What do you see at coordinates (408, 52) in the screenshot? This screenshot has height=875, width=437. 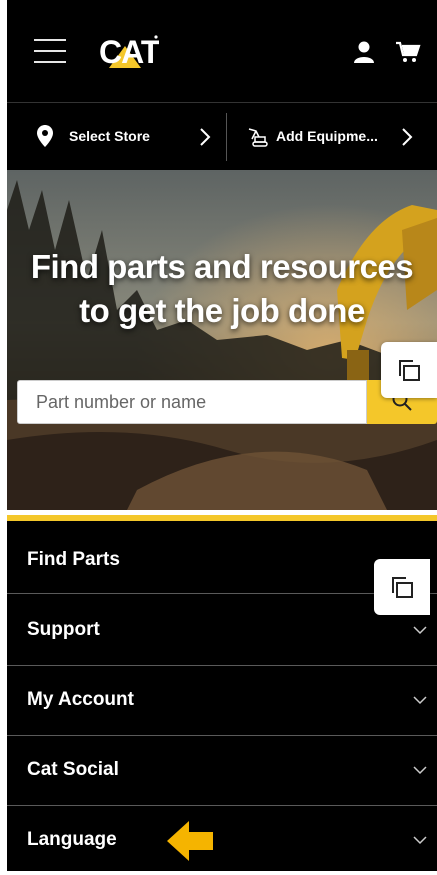 I see `cart-icon` at bounding box center [408, 52].